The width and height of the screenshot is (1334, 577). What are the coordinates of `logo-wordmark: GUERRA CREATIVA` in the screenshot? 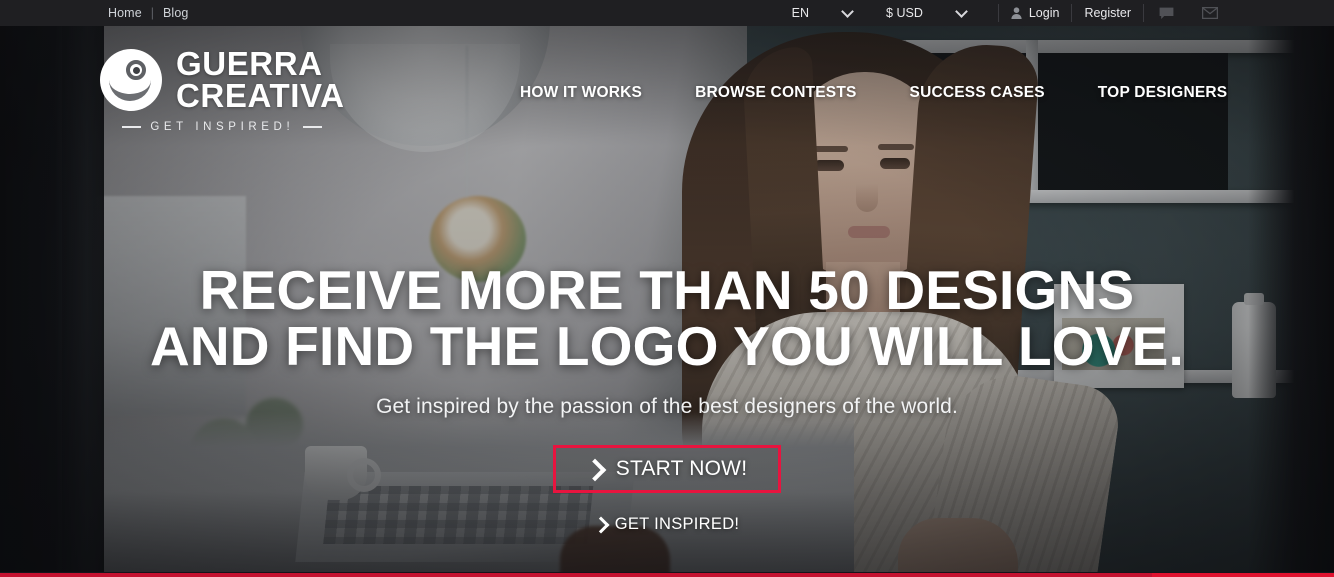 It's located at (260, 79).